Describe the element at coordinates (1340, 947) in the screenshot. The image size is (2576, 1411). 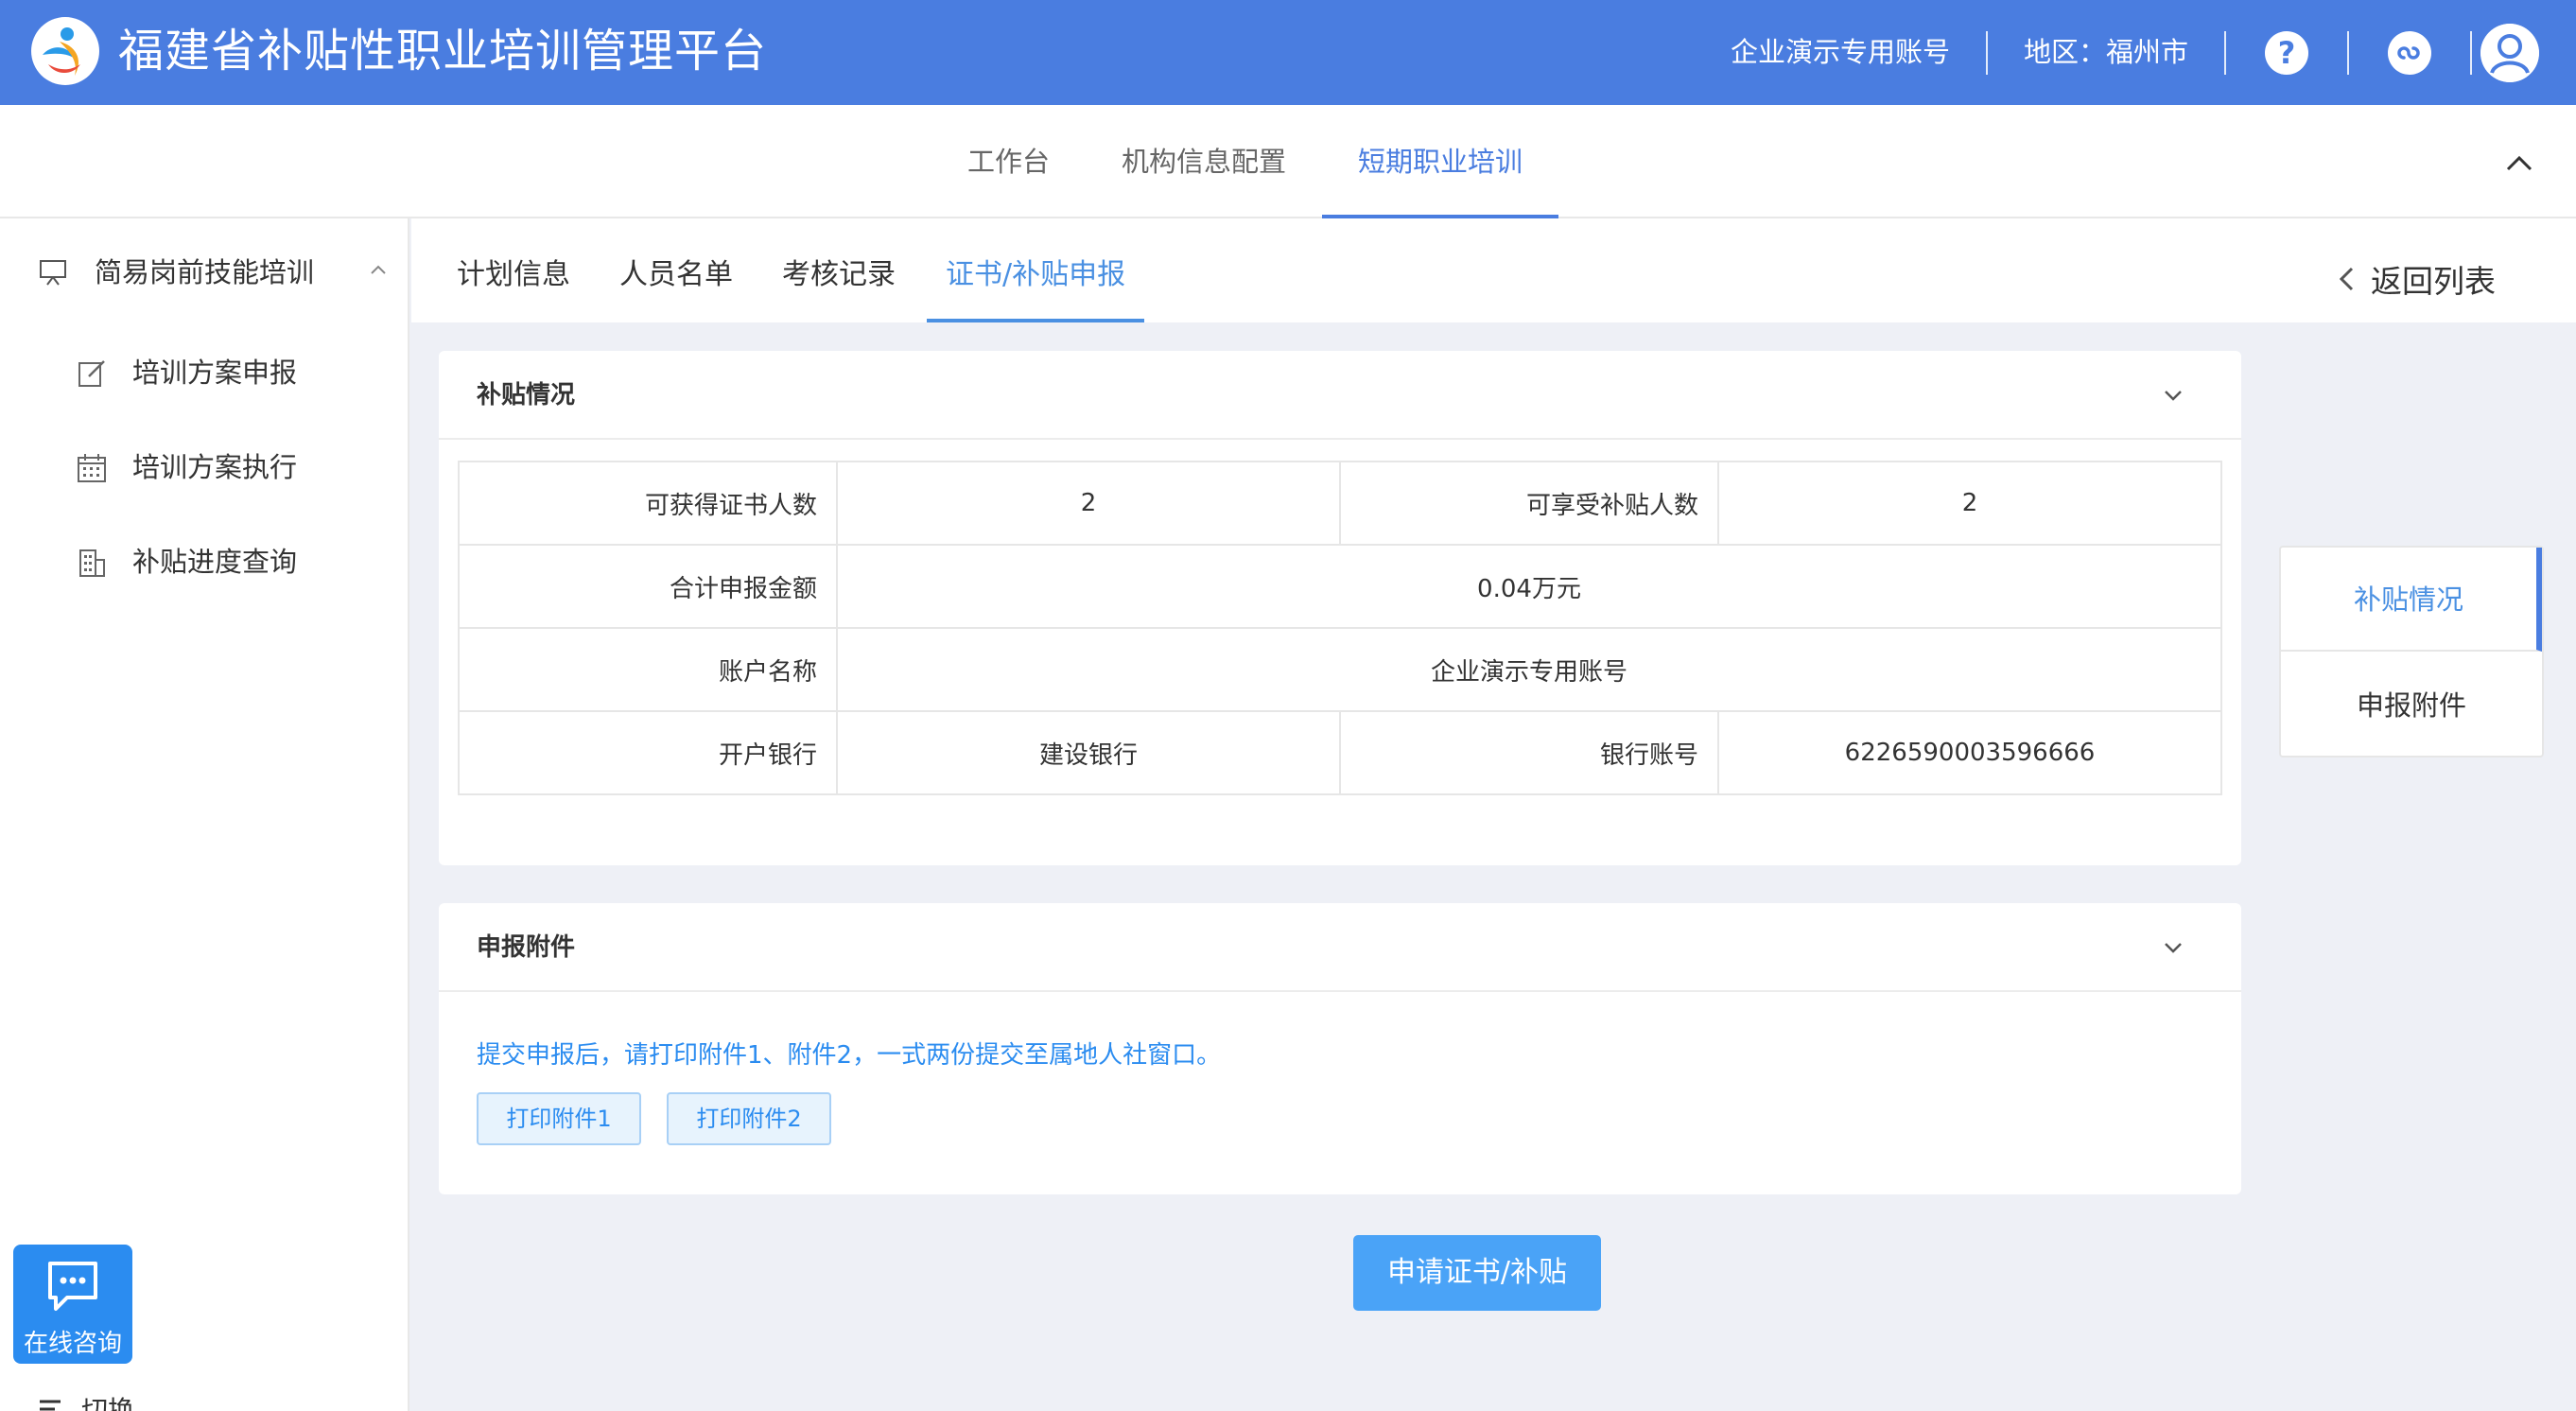
I see `attachments-card-header: 申报附件` at that location.